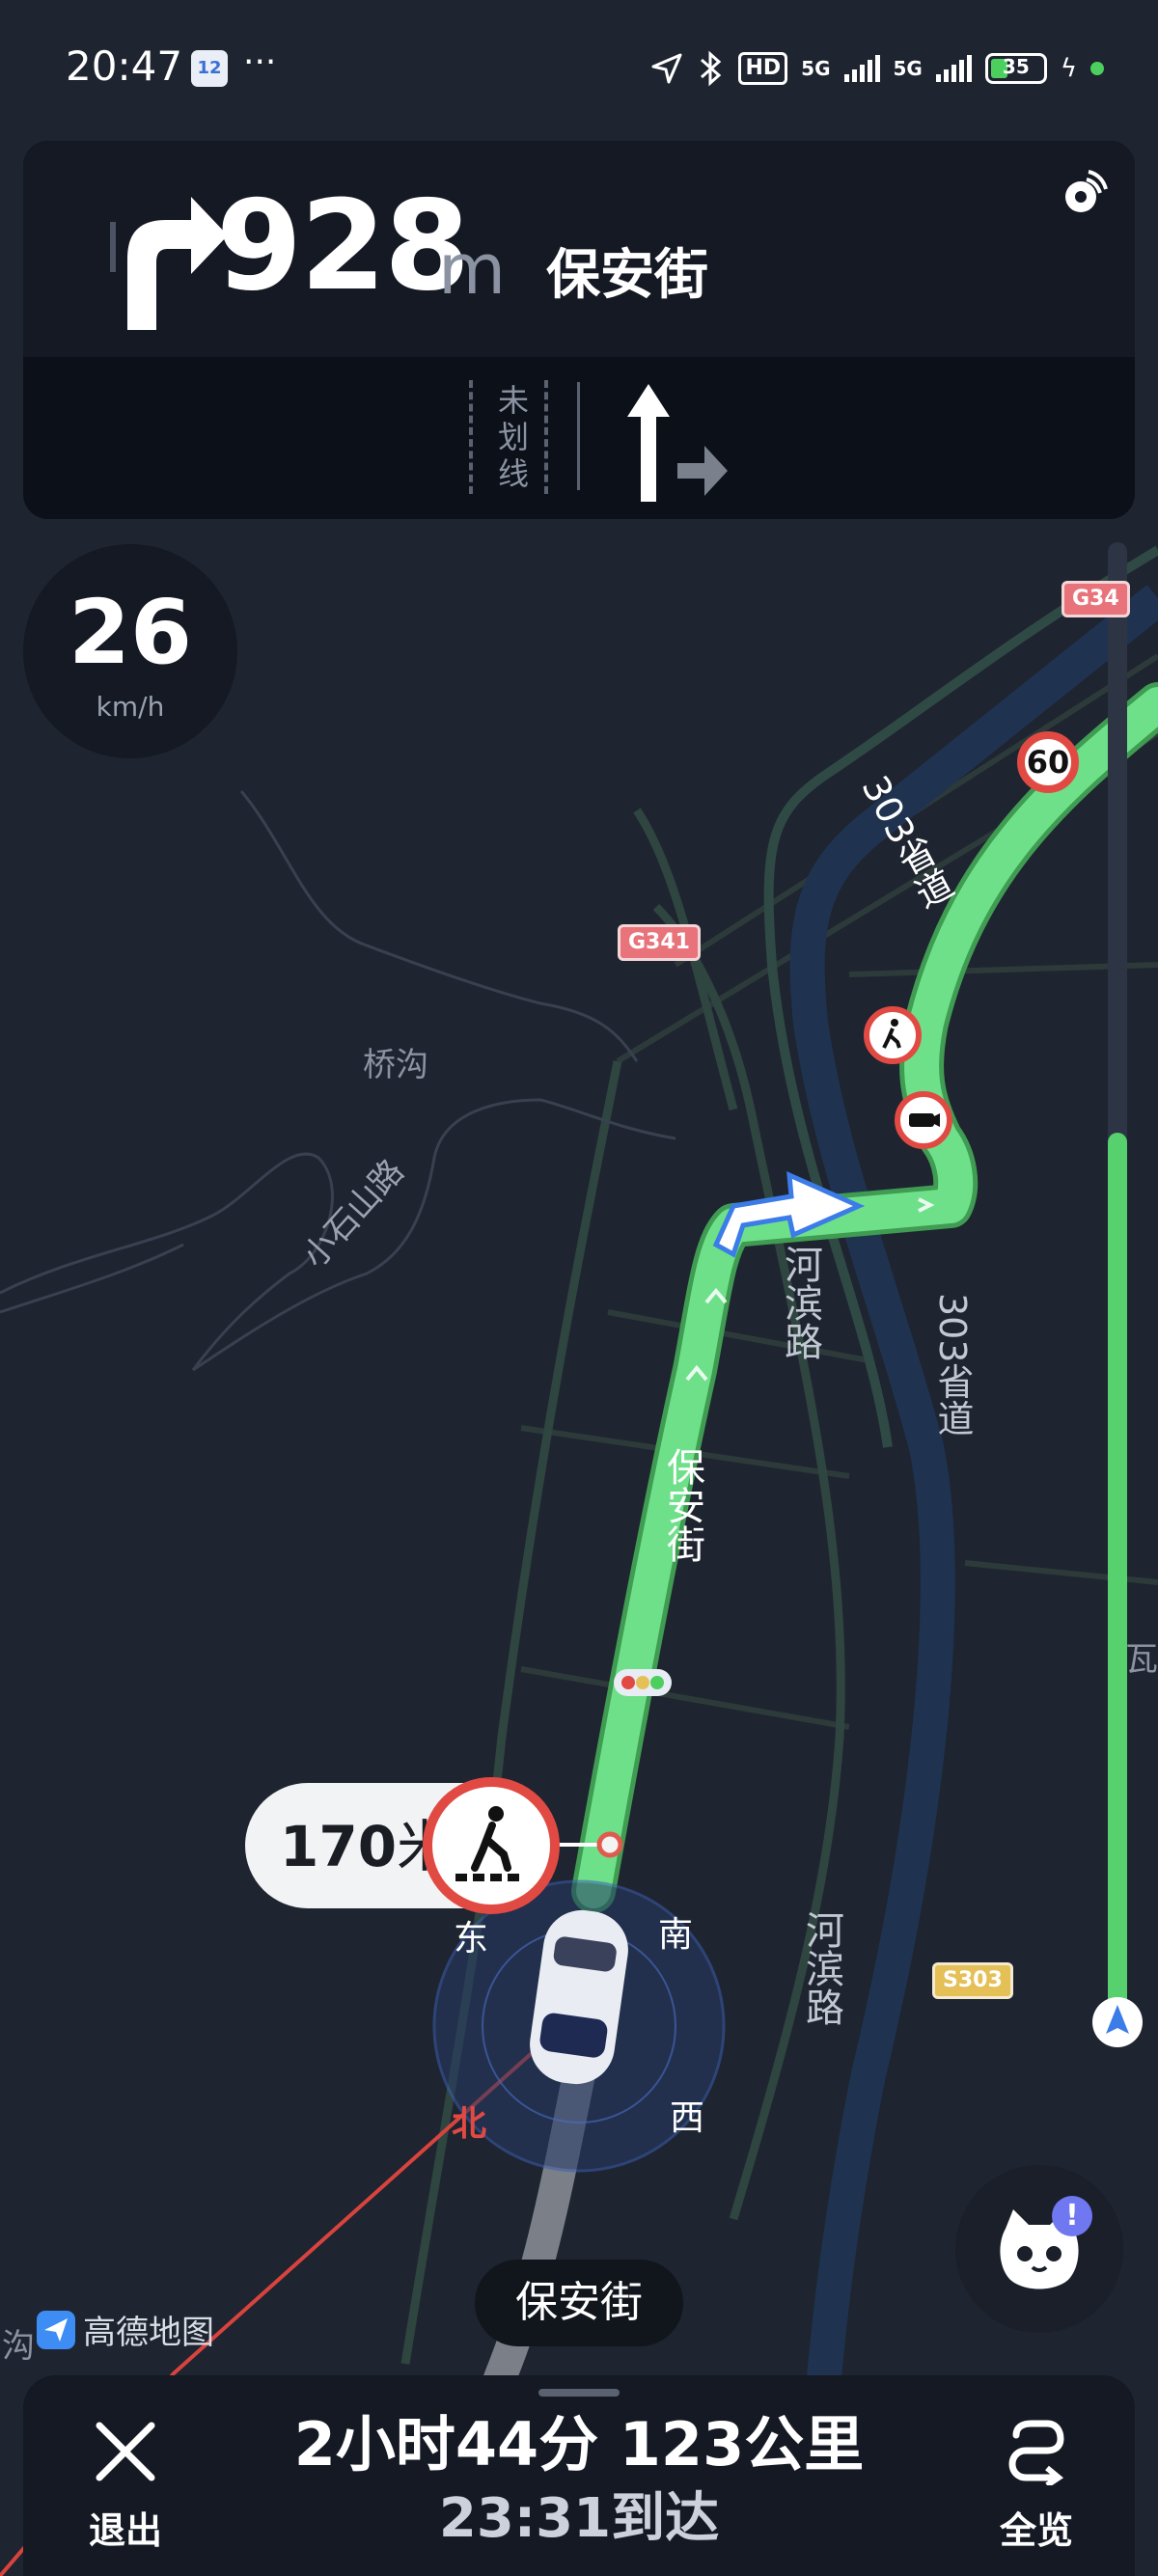 The image size is (1158, 2576). What do you see at coordinates (711, 68) in the screenshot?
I see `bluetooth-icon` at bounding box center [711, 68].